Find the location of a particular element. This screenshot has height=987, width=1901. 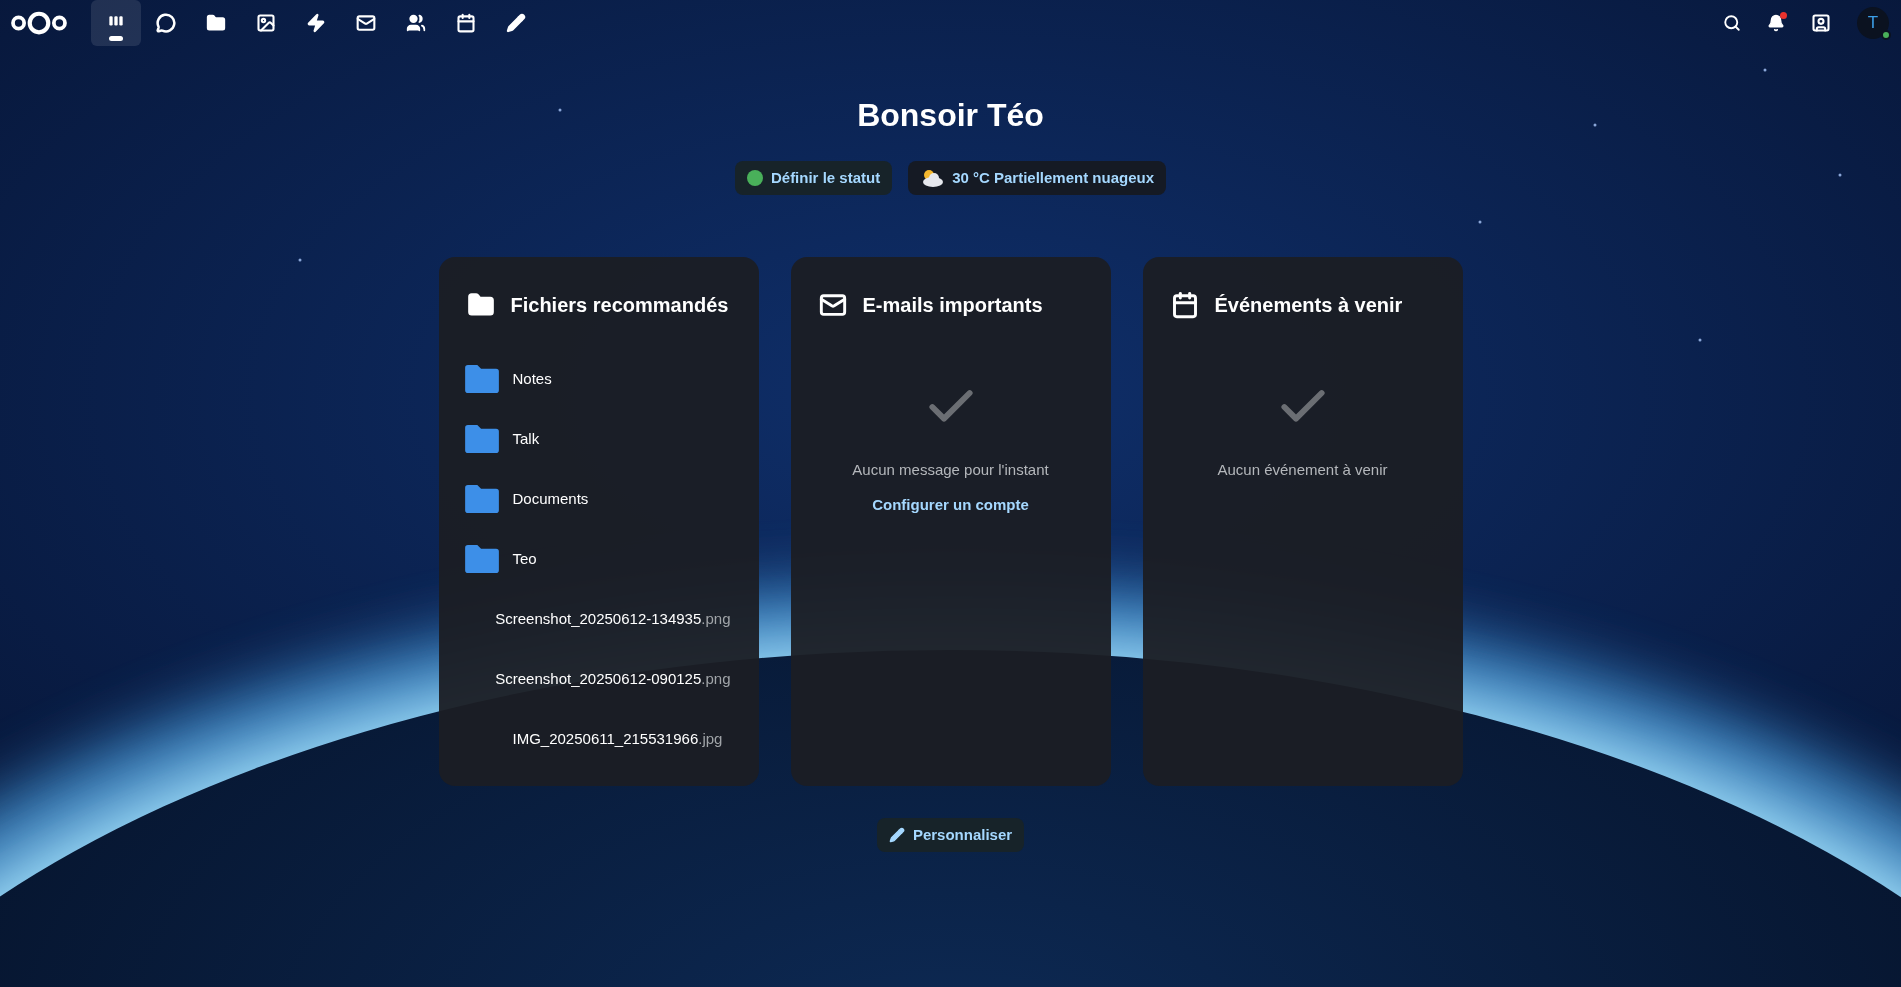

image-icon is located at coordinates (266, 23).